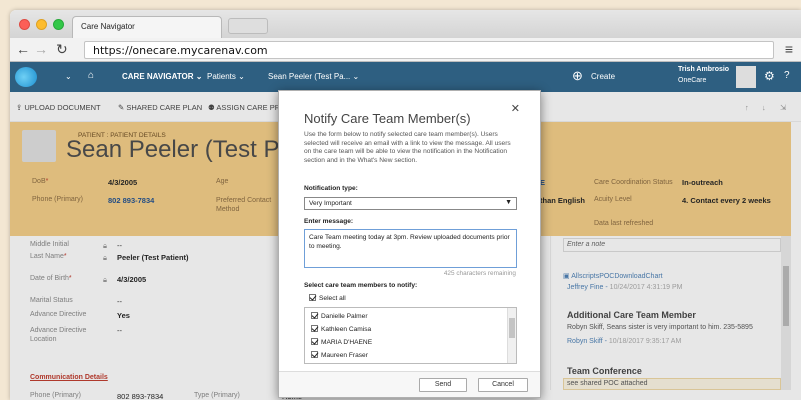 The height and width of the screenshot is (400, 801). I want to click on characters-remaining: 425 characters remaining, so click(479, 273).